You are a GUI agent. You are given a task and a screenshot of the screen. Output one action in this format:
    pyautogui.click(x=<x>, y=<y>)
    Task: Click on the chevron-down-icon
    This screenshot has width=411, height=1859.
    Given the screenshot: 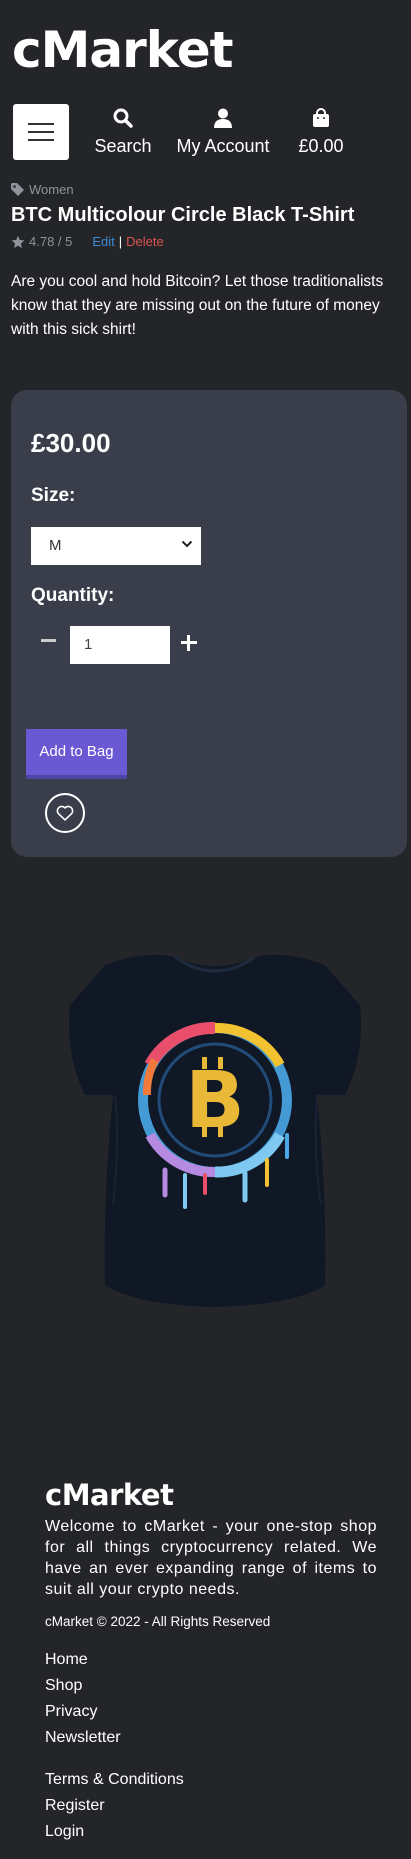 What is the action you would take?
    pyautogui.click(x=187, y=544)
    